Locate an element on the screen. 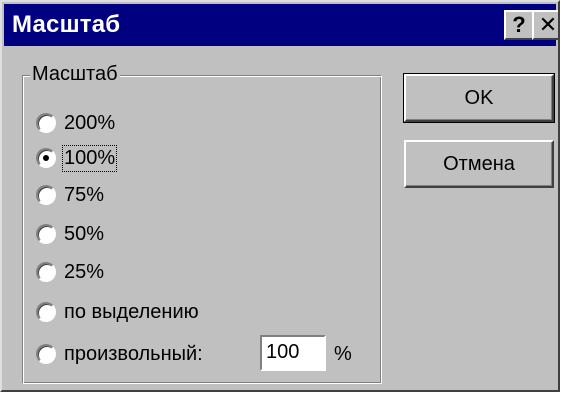 This screenshot has height=394, width=562. help-button: ? is located at coordinates (519, 25).